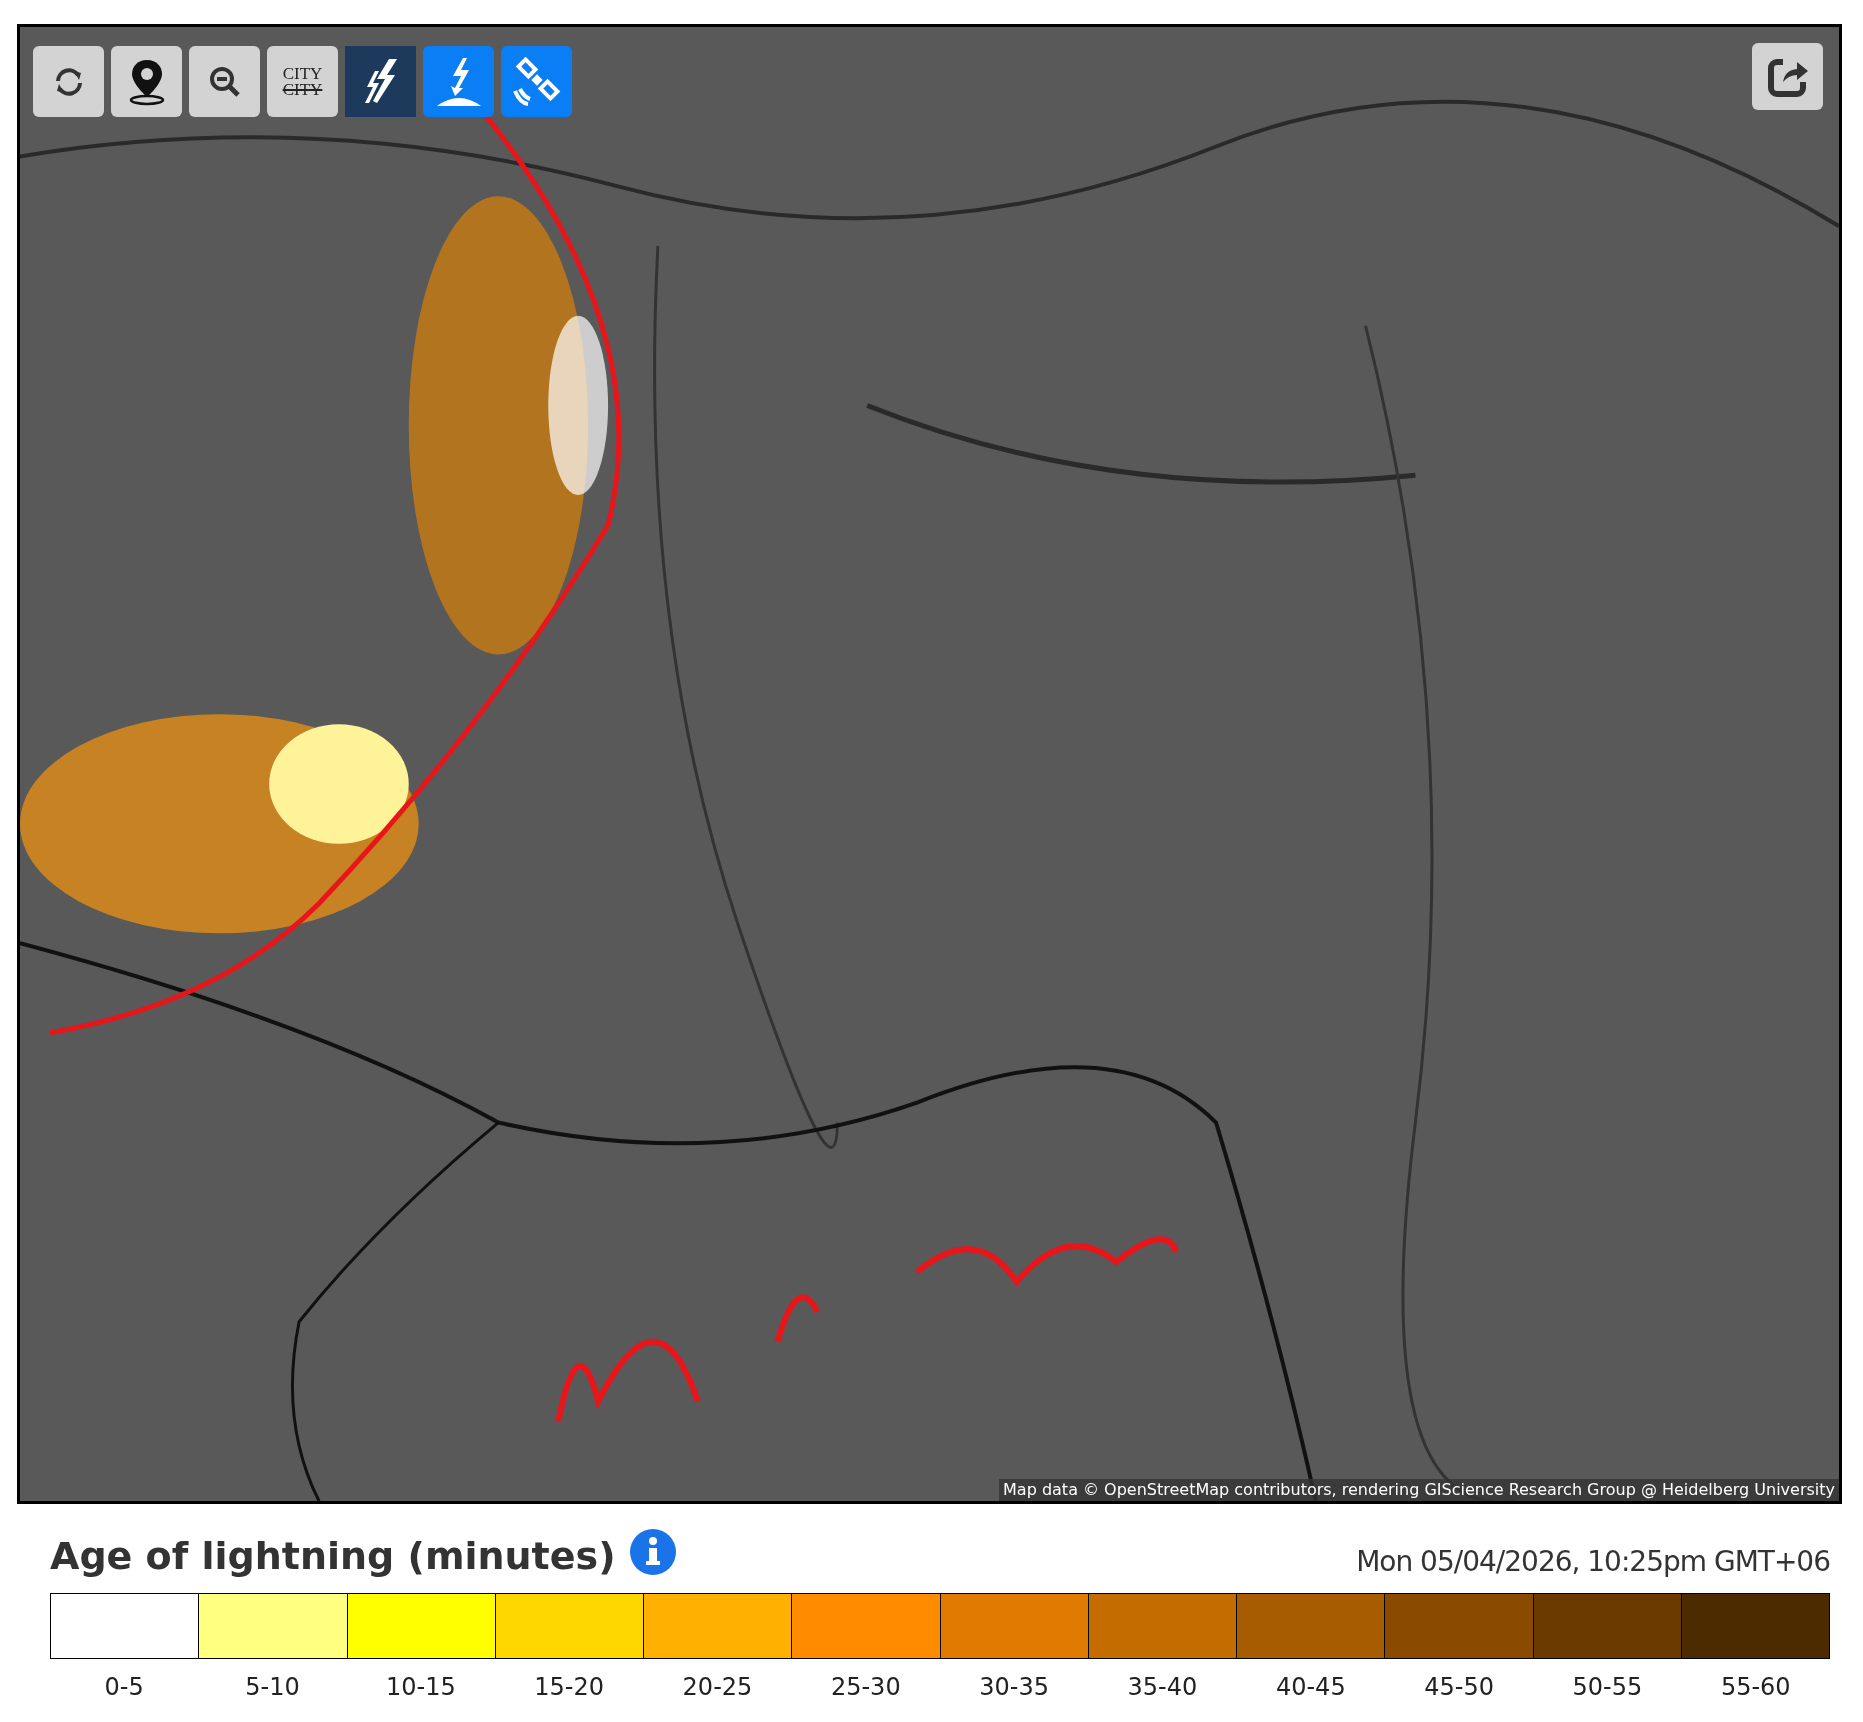 Image resolution: width=1863 pixels, height=1722 pixels. I want to click on satellite-icon, so click(536, 81).